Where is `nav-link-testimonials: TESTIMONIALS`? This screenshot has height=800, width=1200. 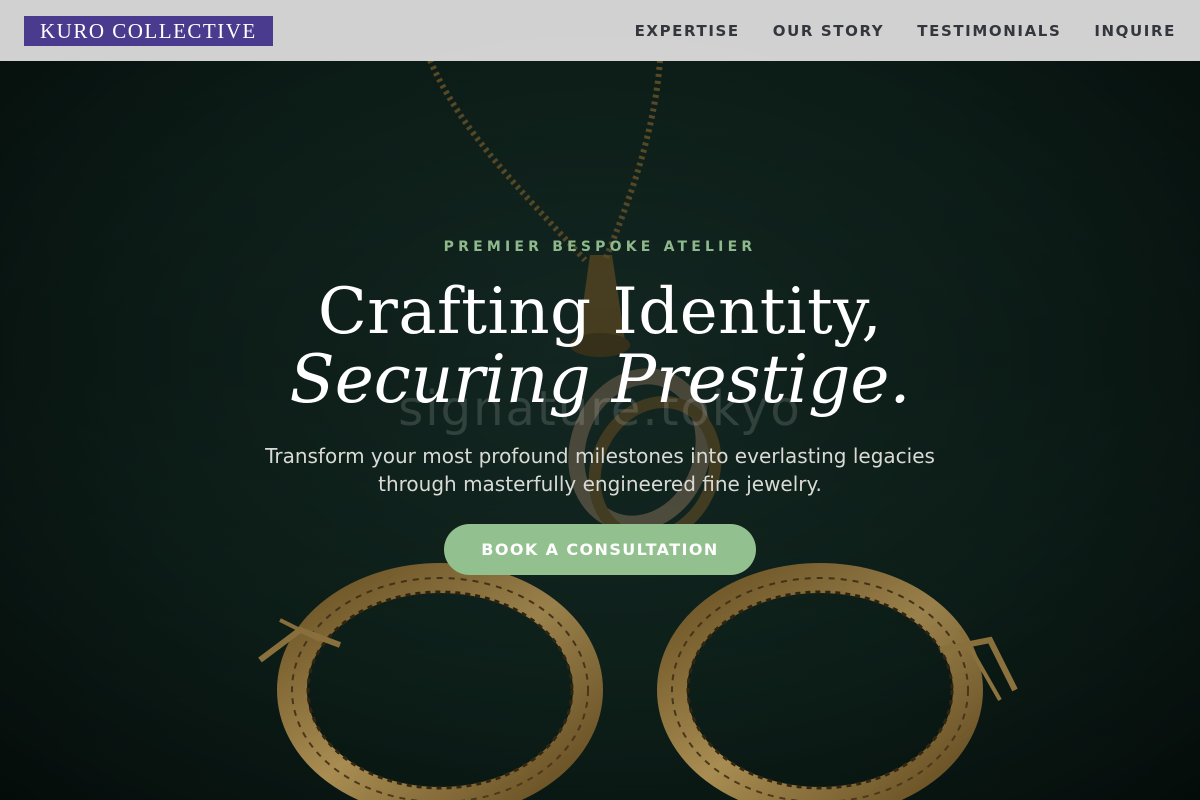 nav-link-testimonials: TESTIMONIALS is located at coordinates (989, 31).